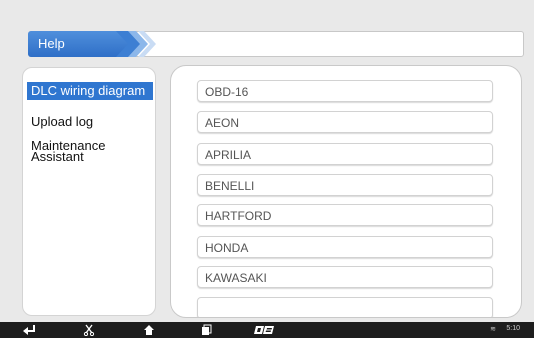 The width and height of the screenshot is (534, 338). I want to click on system-nav-bar: ≋ 5:10, so click(267, 330).